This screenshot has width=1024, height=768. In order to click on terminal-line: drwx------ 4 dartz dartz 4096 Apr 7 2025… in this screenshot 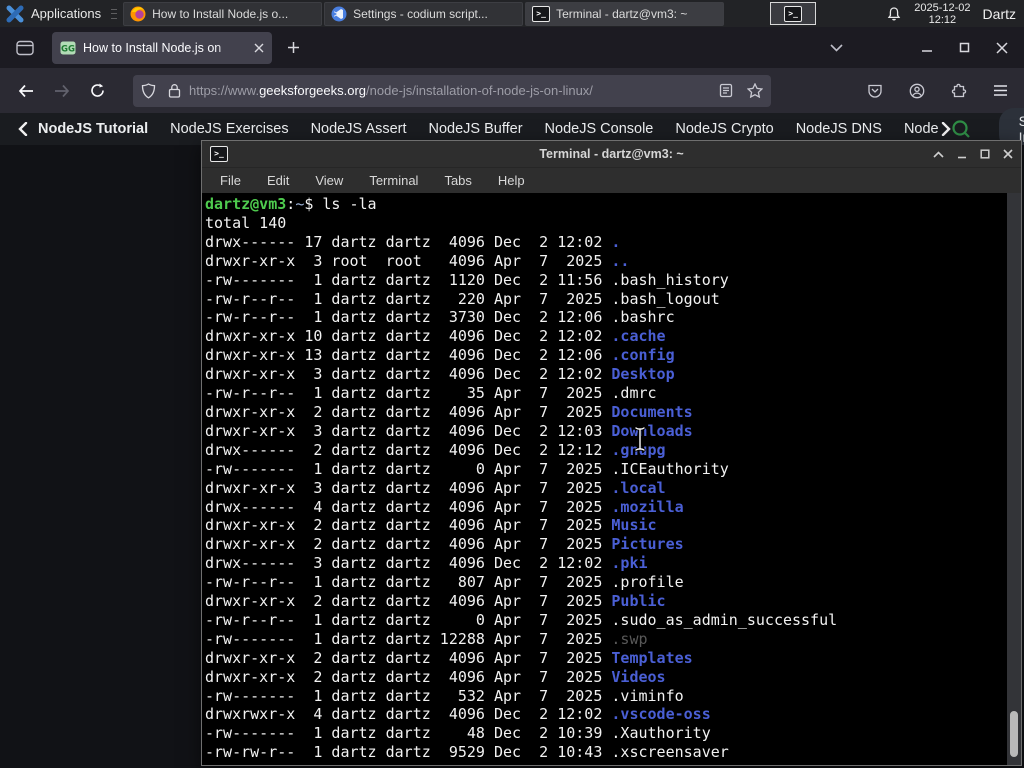, I will do `click(444, 506)`.